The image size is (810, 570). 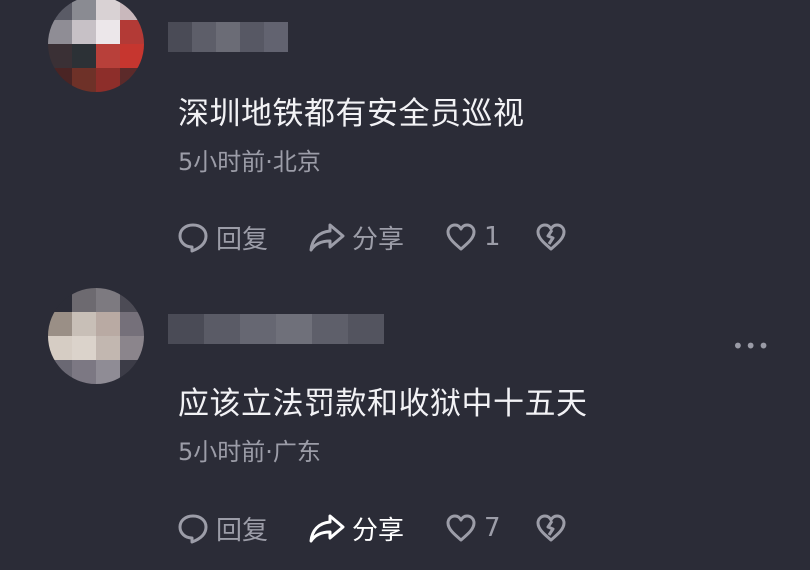 I want to click on comment-text: 深圳地铁都有安全员巡视, so click(x=351, y=114).